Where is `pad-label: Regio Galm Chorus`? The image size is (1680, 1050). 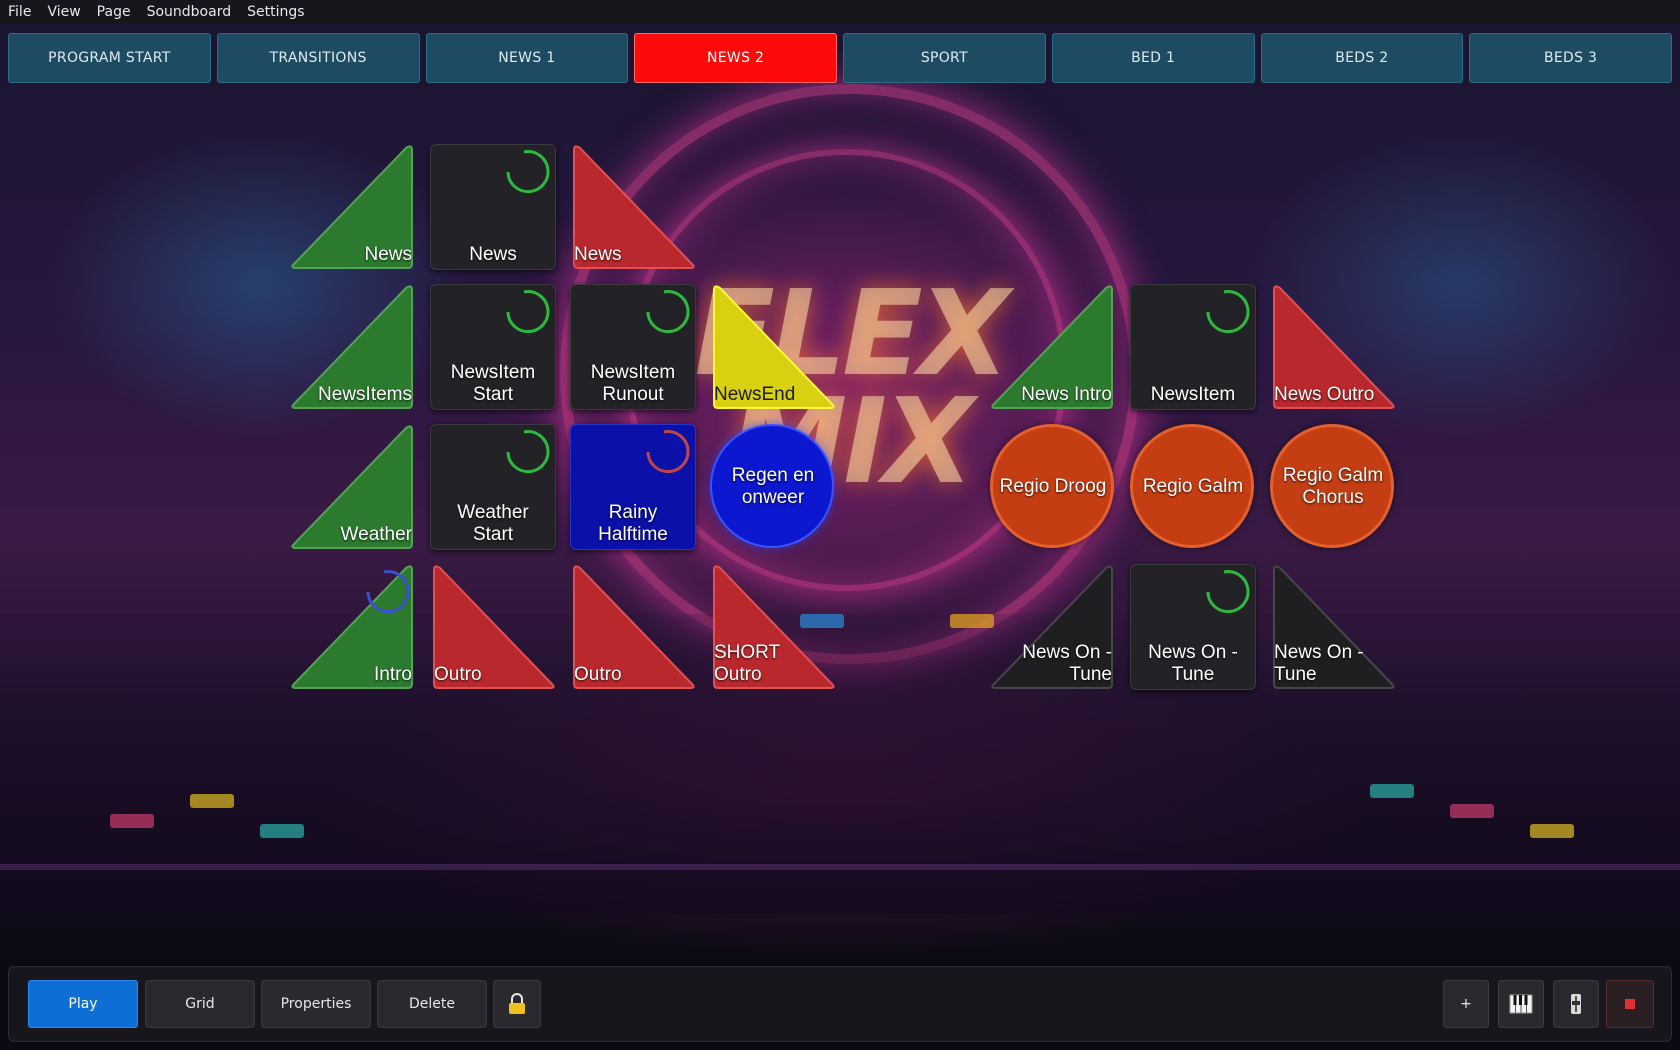 pad-label: Regio Galm Chorus is located at coordinates (1333, 486).